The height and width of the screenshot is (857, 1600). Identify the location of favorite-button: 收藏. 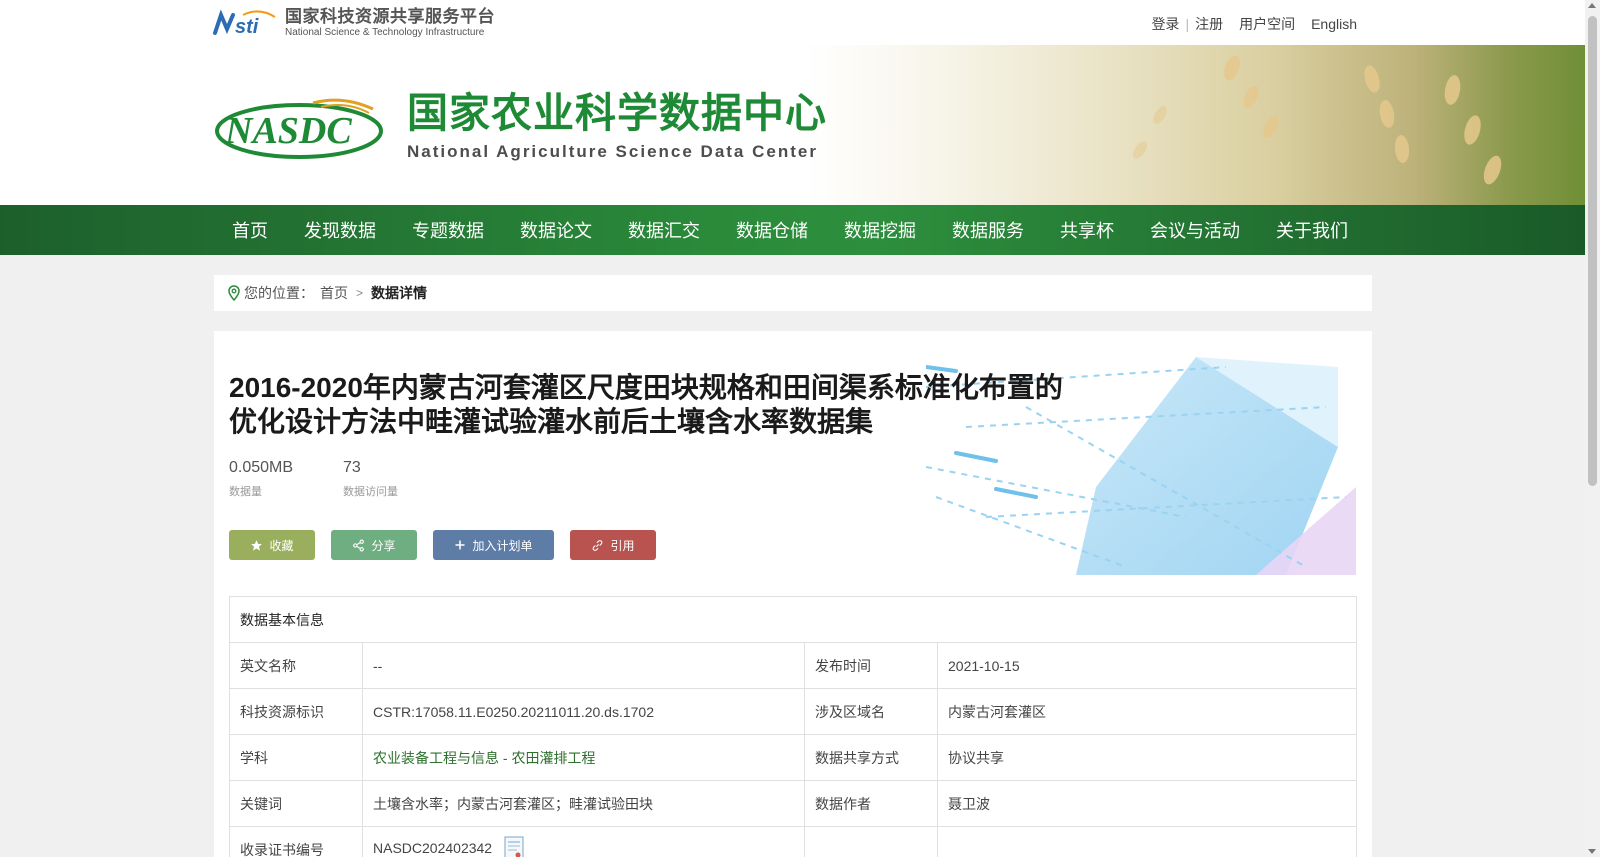
(272, 545).